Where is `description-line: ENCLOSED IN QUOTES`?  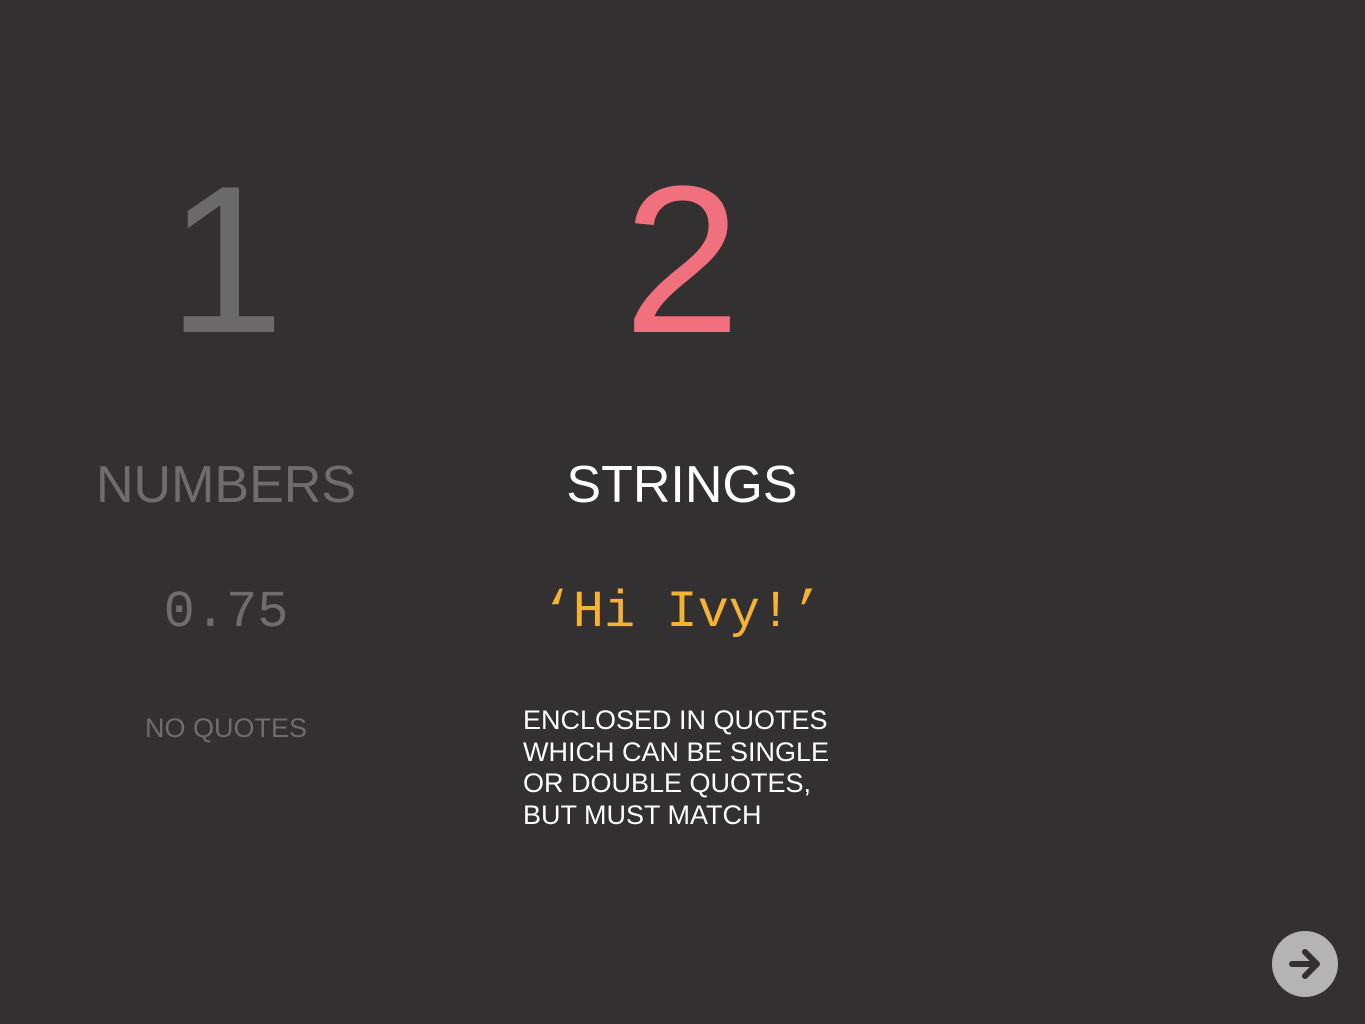
description-line: ENCLOSED IN QUOTES is located at coordinates (675, 720).